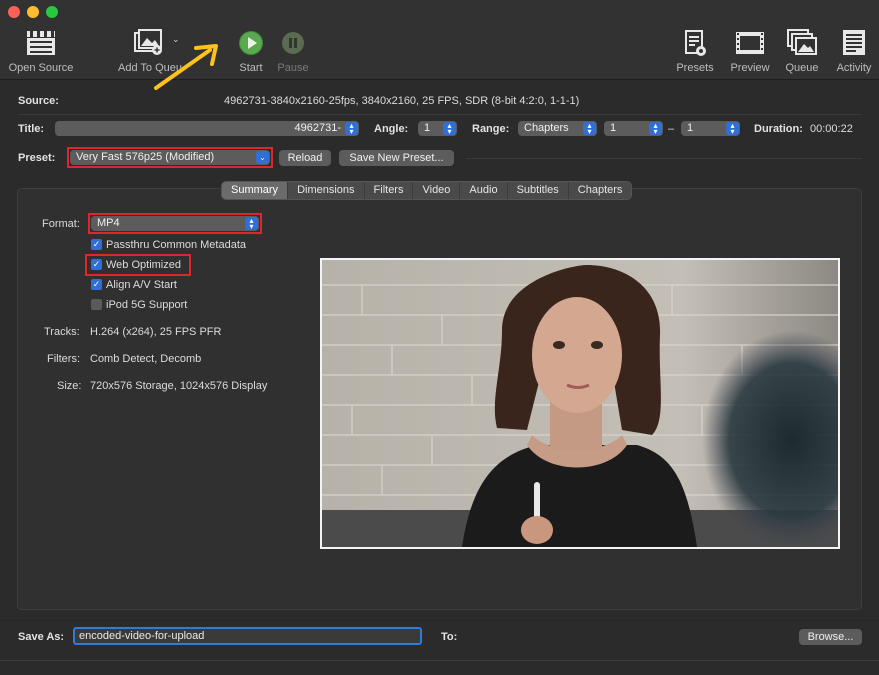 The height and width of the screenshot is (675, 879). I want to click on presets-button: Presets, so click(695, 51).